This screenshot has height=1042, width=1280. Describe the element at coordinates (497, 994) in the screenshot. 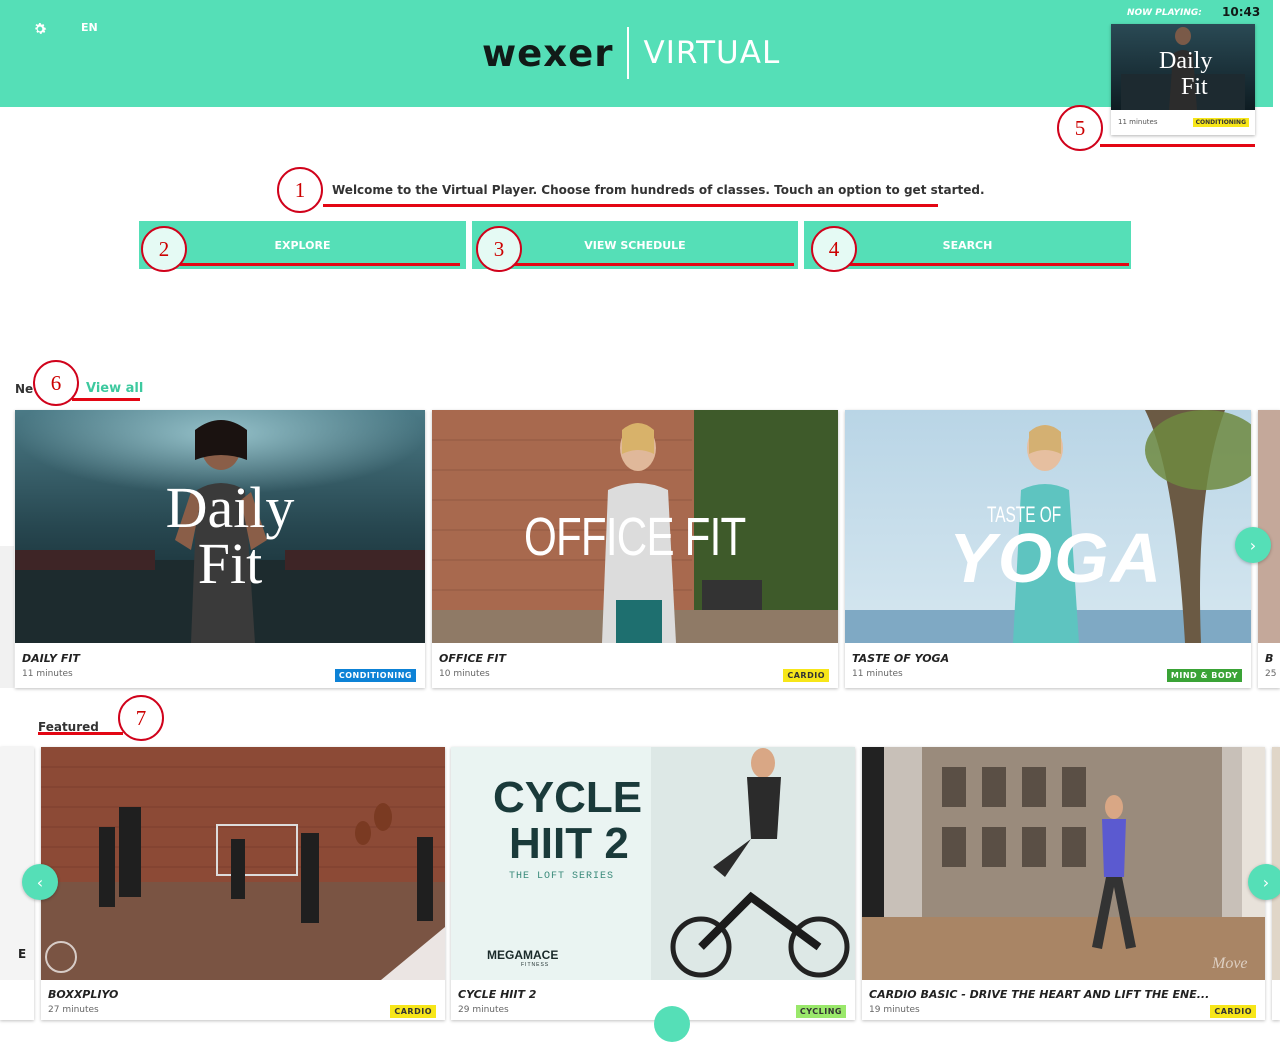

I see `class-title: CYCLE HIIT 2` at that location.